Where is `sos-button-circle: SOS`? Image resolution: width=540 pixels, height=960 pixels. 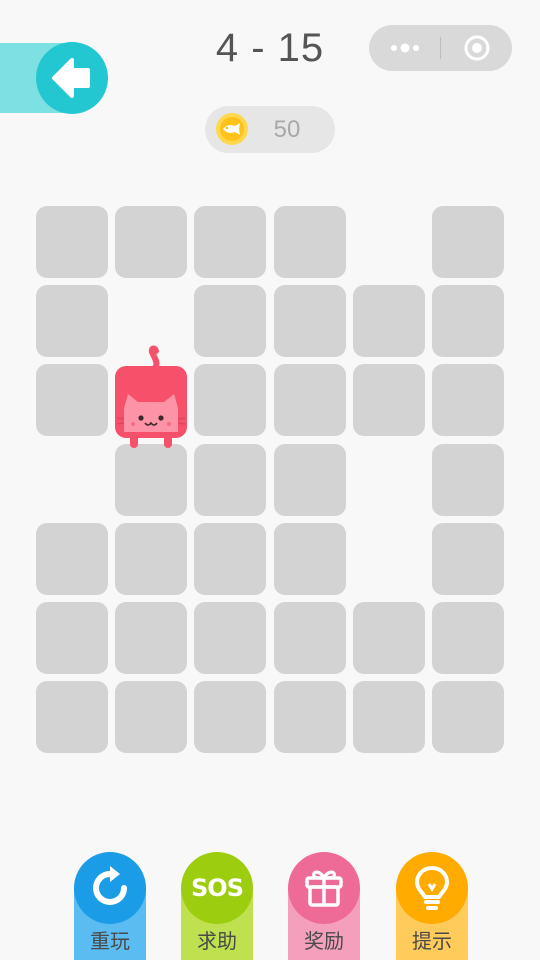
sos-button-circle: SOS is located at coordinates (217, 888).